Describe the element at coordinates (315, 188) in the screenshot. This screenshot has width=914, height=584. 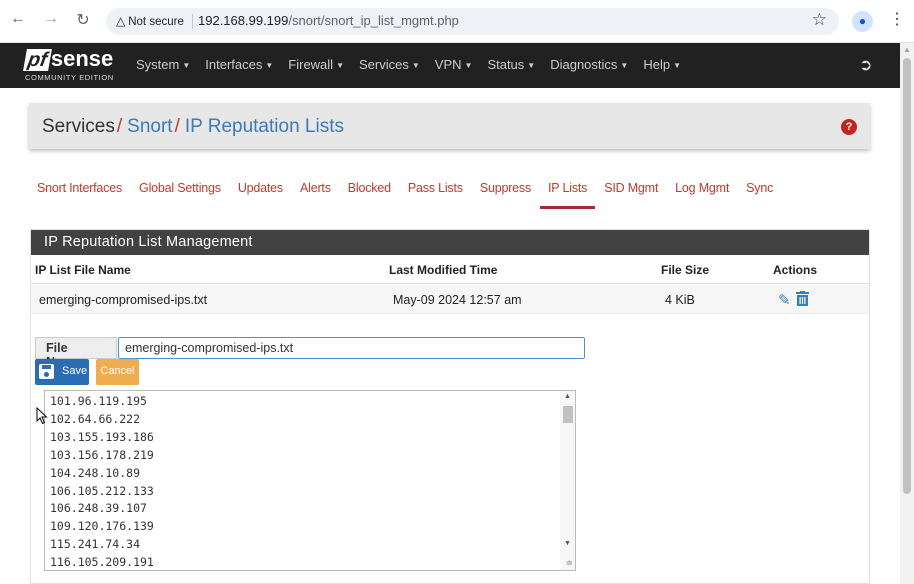
I see `tab-alerts: Alerts` at that location.